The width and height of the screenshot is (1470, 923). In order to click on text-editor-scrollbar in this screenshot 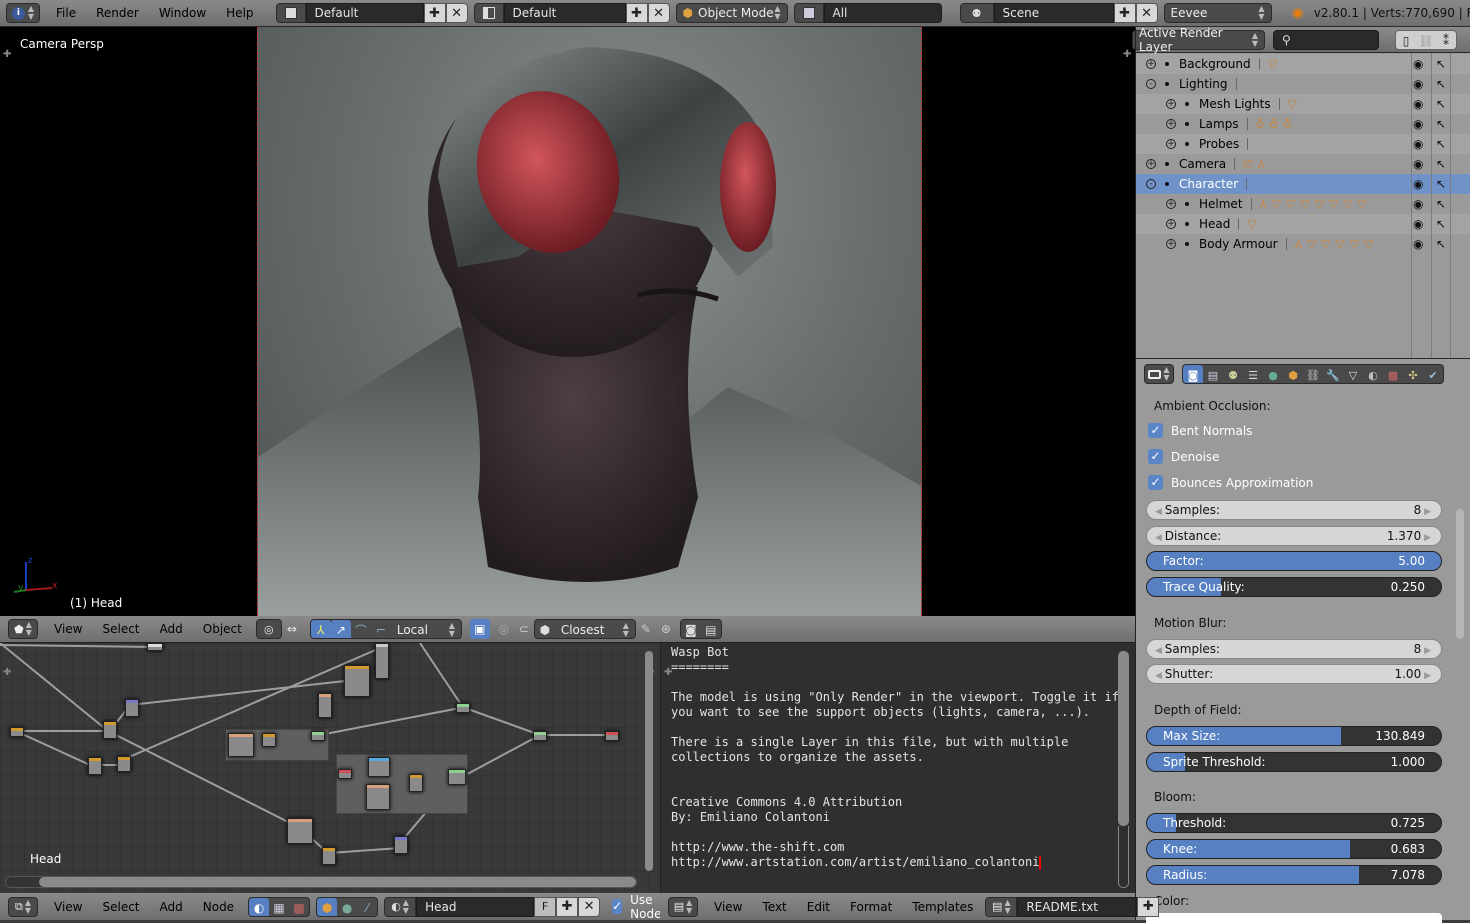, I will do `click(1123, 738)`.